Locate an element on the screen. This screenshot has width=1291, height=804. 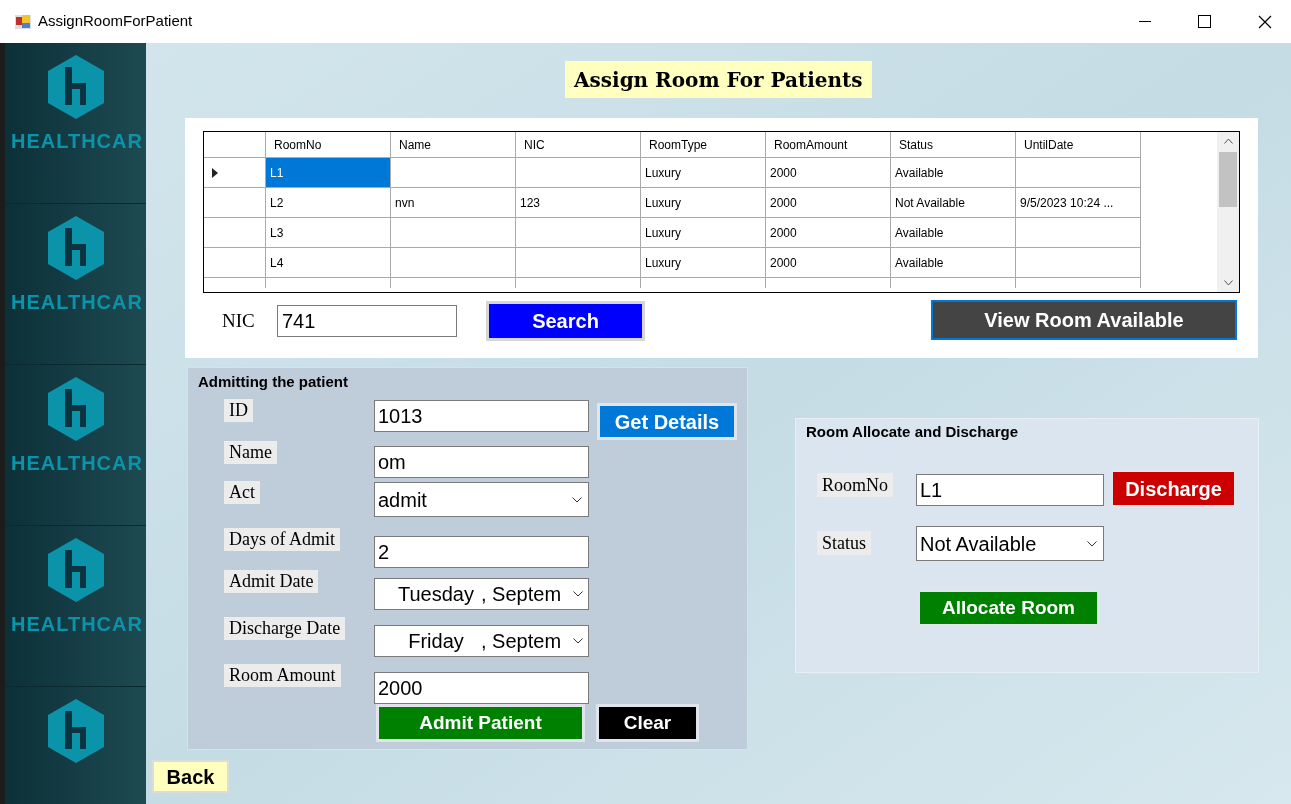
scrollbar is located at coordinates (1228, 212).